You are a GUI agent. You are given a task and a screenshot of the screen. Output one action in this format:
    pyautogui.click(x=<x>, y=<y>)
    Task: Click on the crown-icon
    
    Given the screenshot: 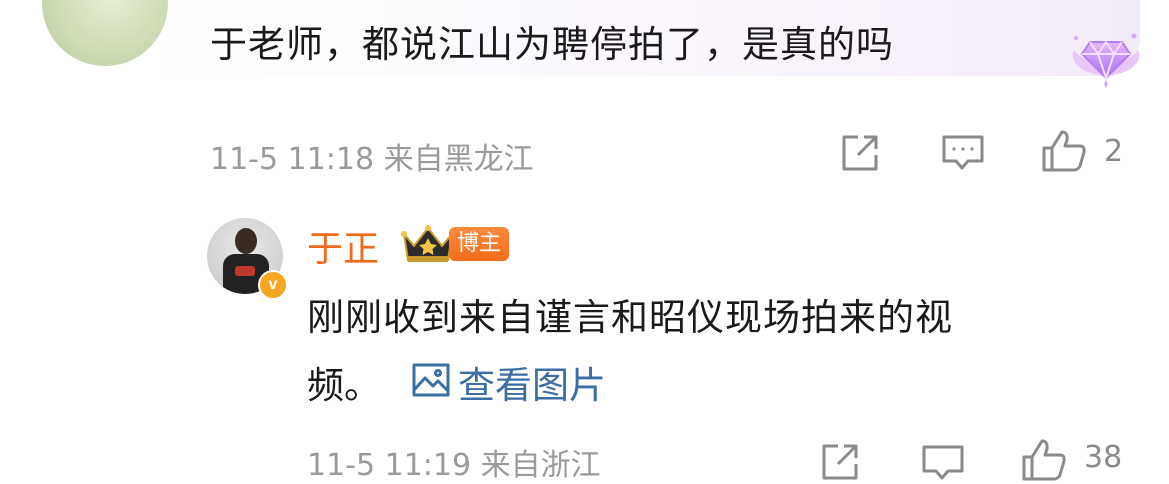 What is the action you would take?
    pyautogui.click(x=428, y=244)
    